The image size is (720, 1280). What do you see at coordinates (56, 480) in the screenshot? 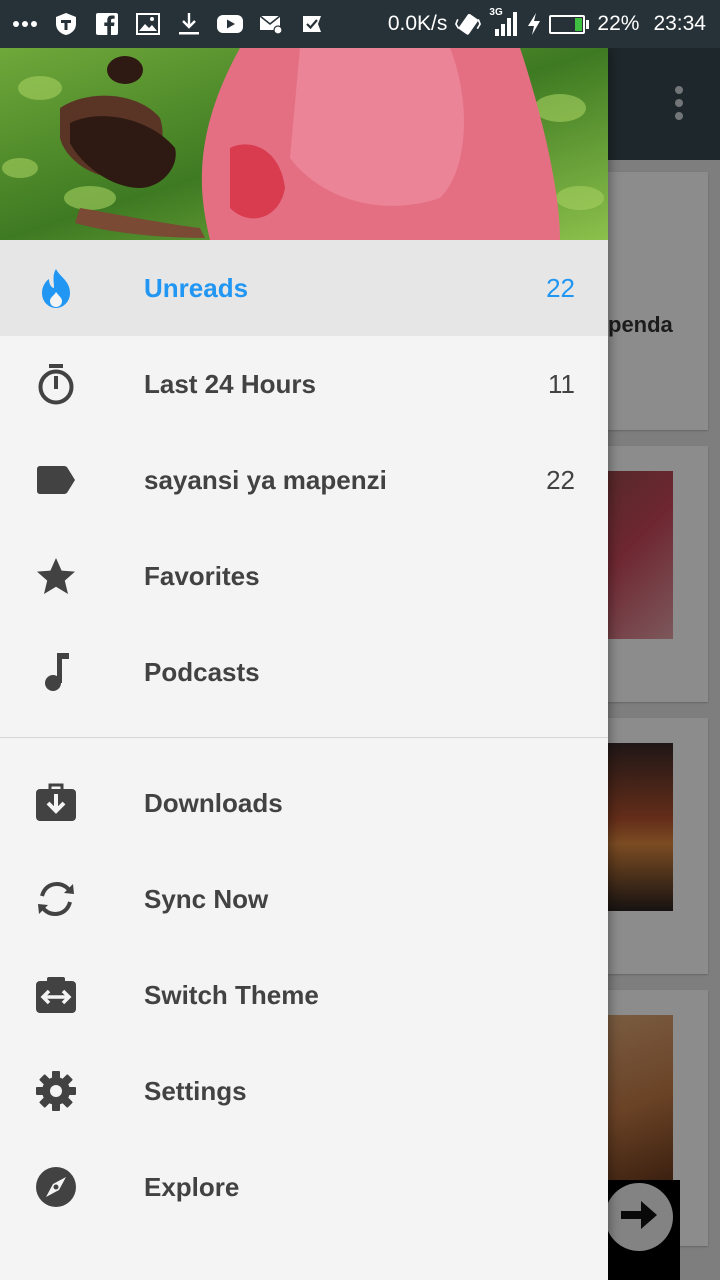
I see `label-tag-icon` at bounding box center [56, 480].